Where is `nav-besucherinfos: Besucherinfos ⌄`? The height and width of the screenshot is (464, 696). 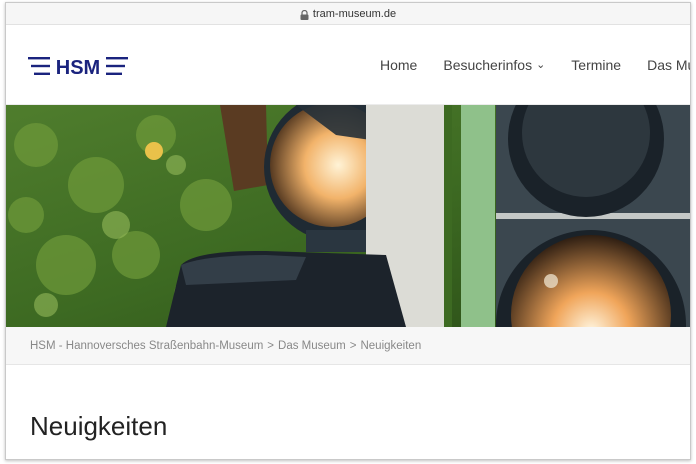
nav-besucherinfos: Besucherinfos ⌄ is located at coordinates (494, 65).